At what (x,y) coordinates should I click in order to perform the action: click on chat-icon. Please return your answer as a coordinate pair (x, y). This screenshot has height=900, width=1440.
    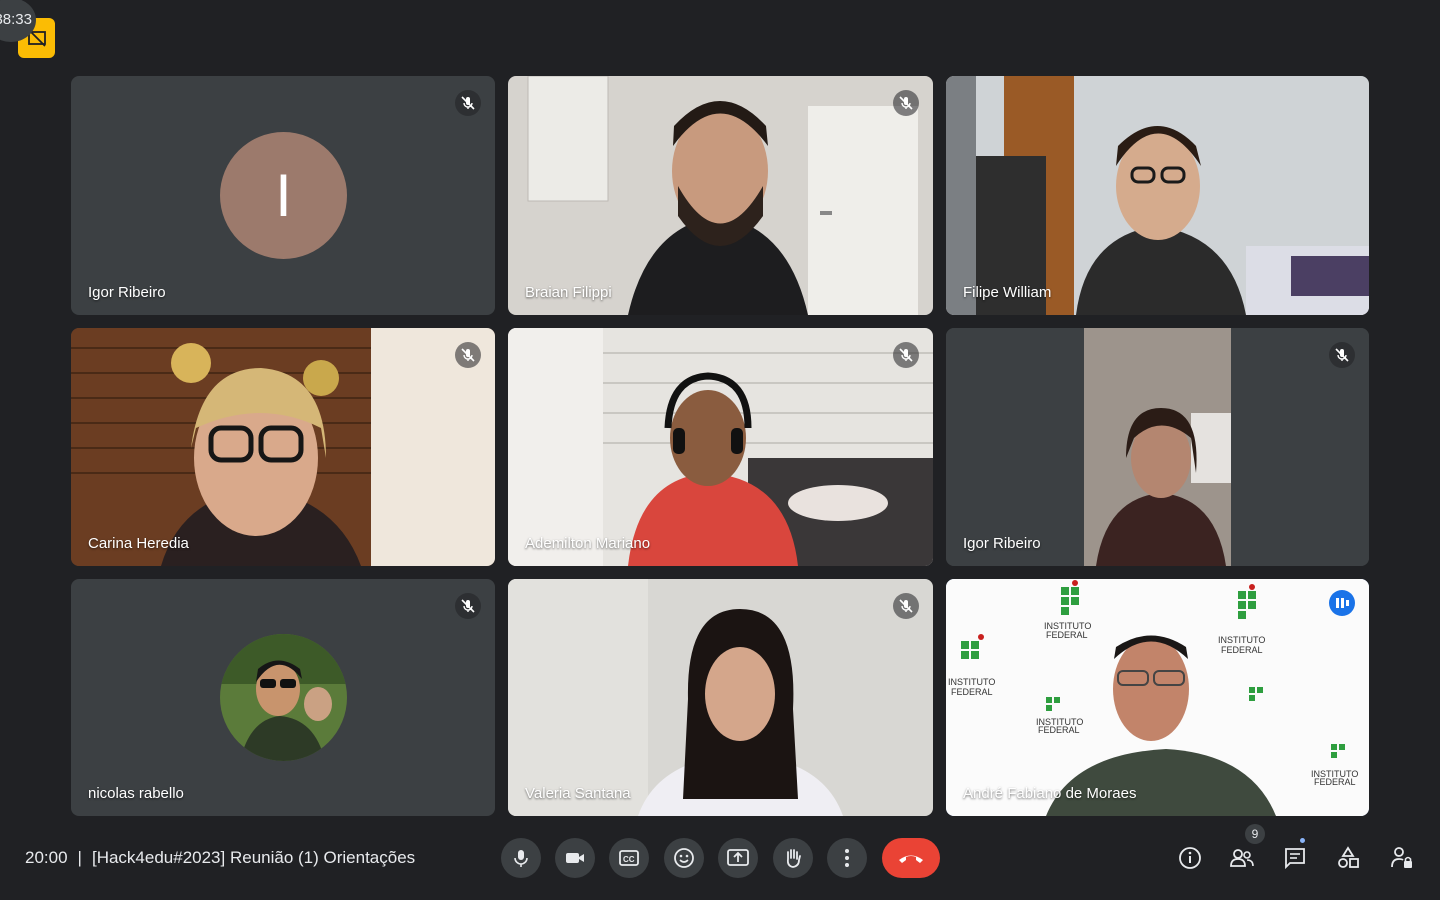
    Looking at the image, I should click on (1295, 859).